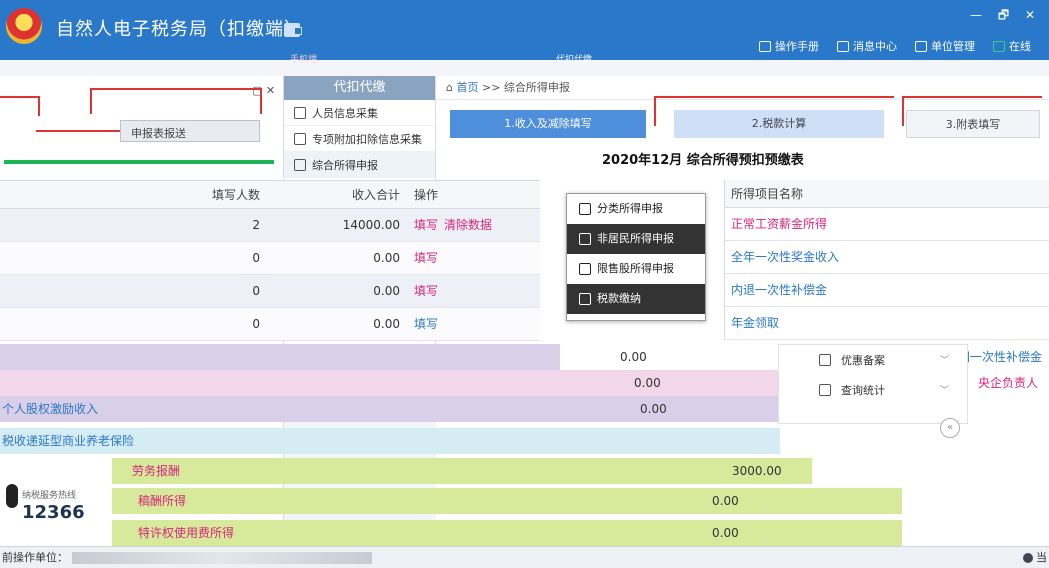  What do you see at coordinates (1012, 46) in the screenshot?
I see `nav-online: 在线` at bounding box center [1012, 46].